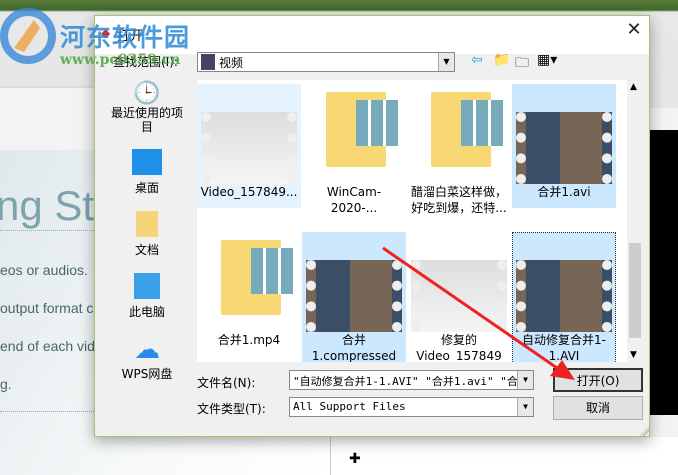  What do you see at coordinates (47, 346) in the screenshot?
I see `app-text-line: end of each vid` at bounding box center [47, 346].